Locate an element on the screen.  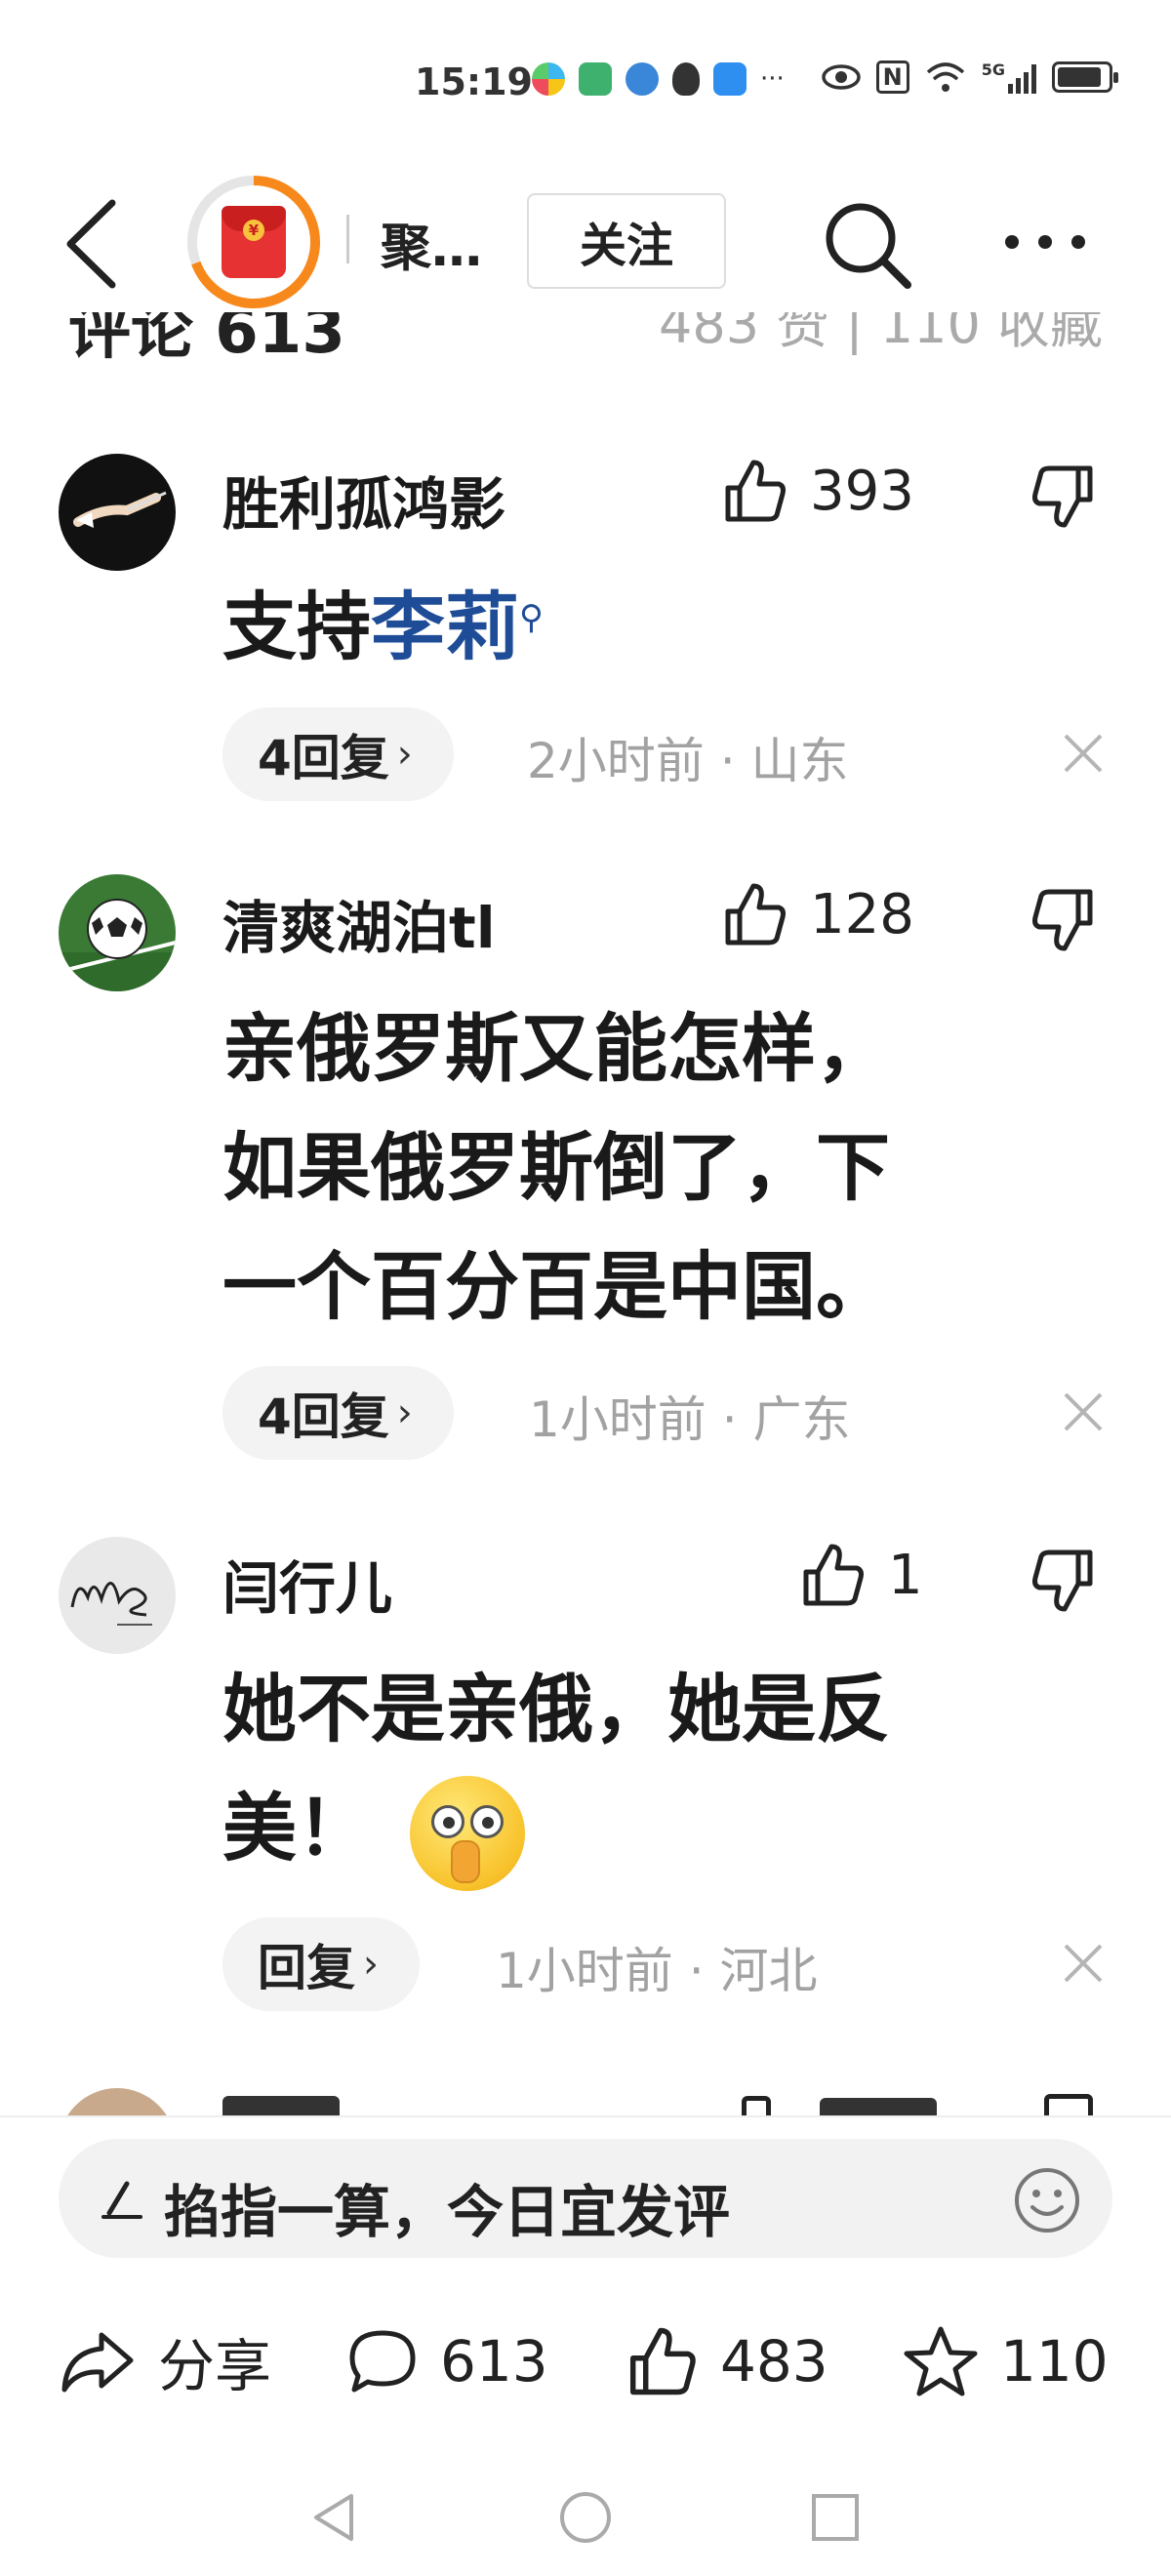
favorite-count: 110 is located at coordinates (1054, 2361).